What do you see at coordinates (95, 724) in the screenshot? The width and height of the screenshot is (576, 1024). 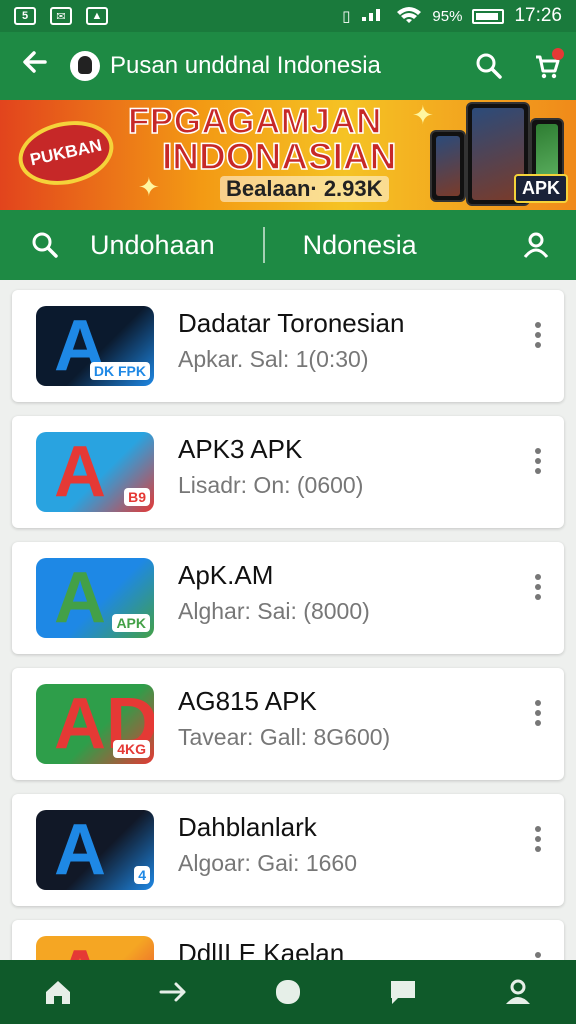 I see `app-icon: AD 4KG` at bounding box center [95, 724].